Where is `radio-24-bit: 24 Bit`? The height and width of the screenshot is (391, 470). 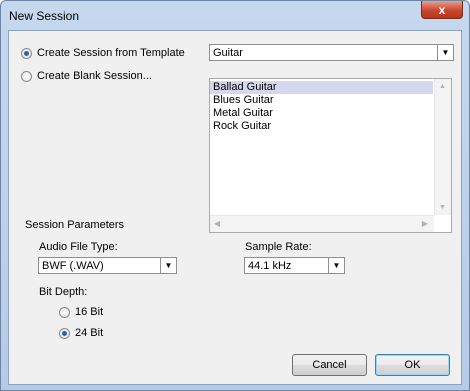 radio-24-bit: 24 Bit is located at coordinates (81, 333).